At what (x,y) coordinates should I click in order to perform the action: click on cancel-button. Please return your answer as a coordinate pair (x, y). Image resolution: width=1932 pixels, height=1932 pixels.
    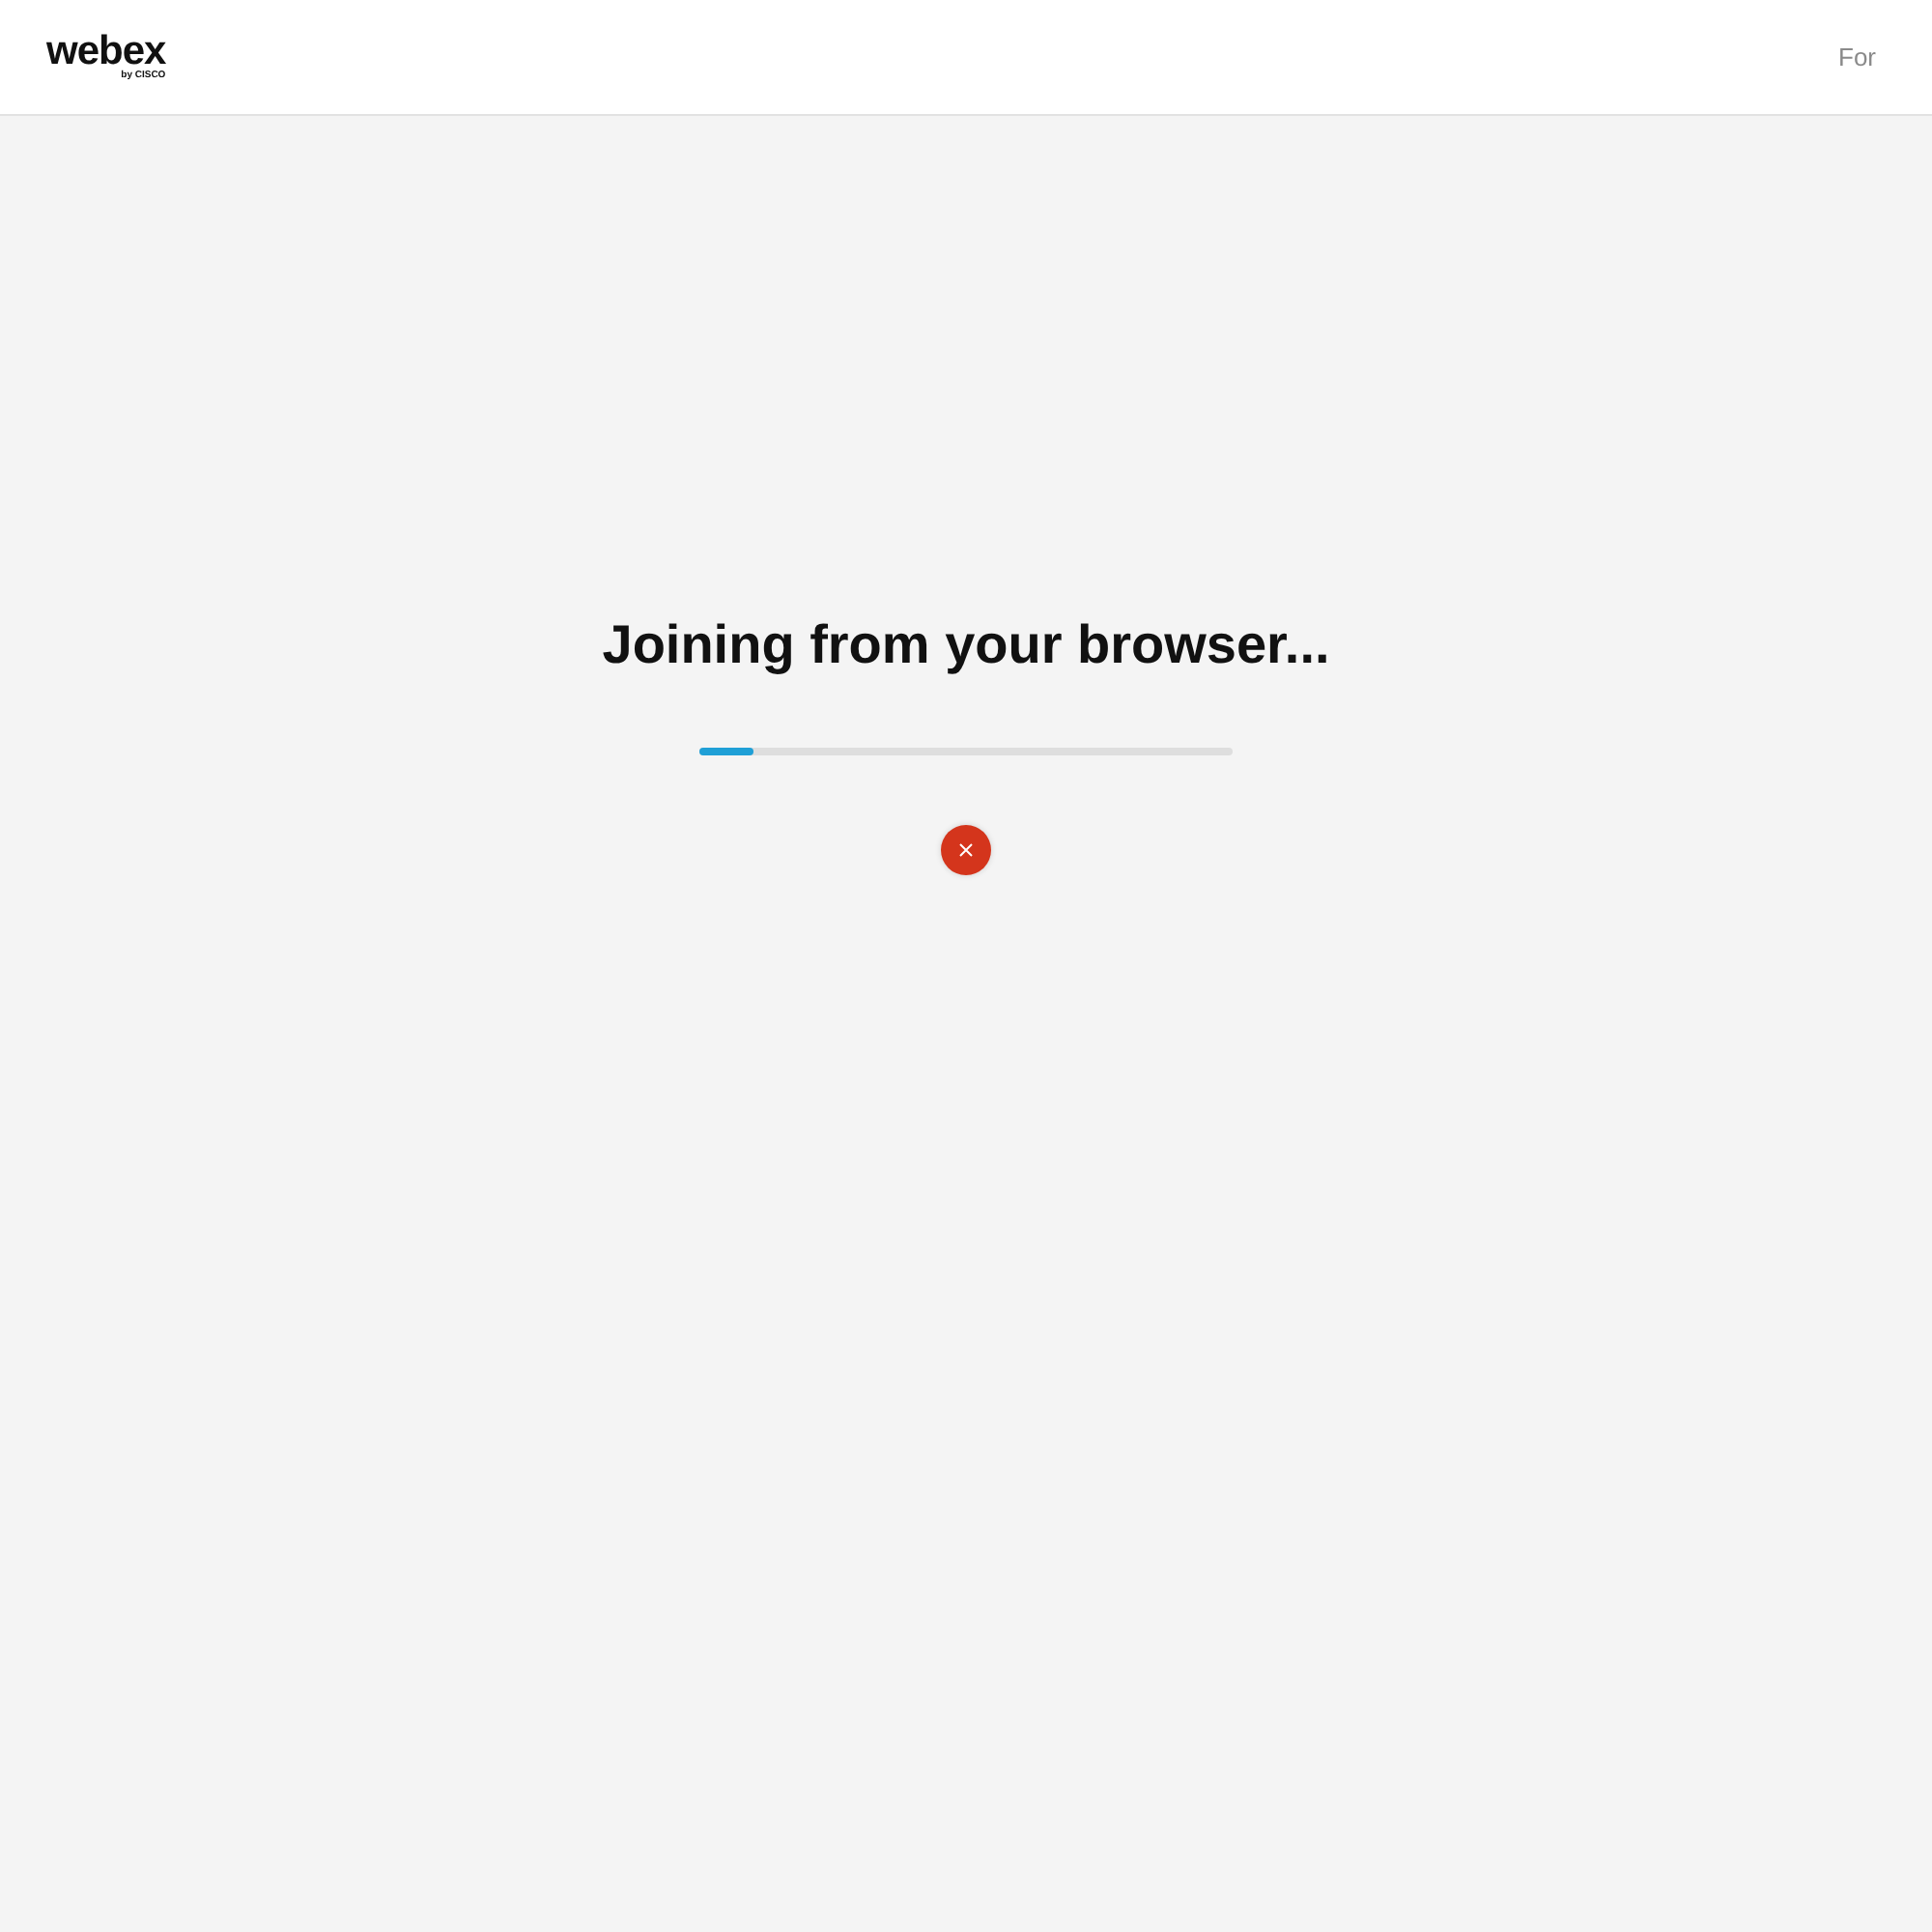
    Looking at the image, I should click on (966, 850).